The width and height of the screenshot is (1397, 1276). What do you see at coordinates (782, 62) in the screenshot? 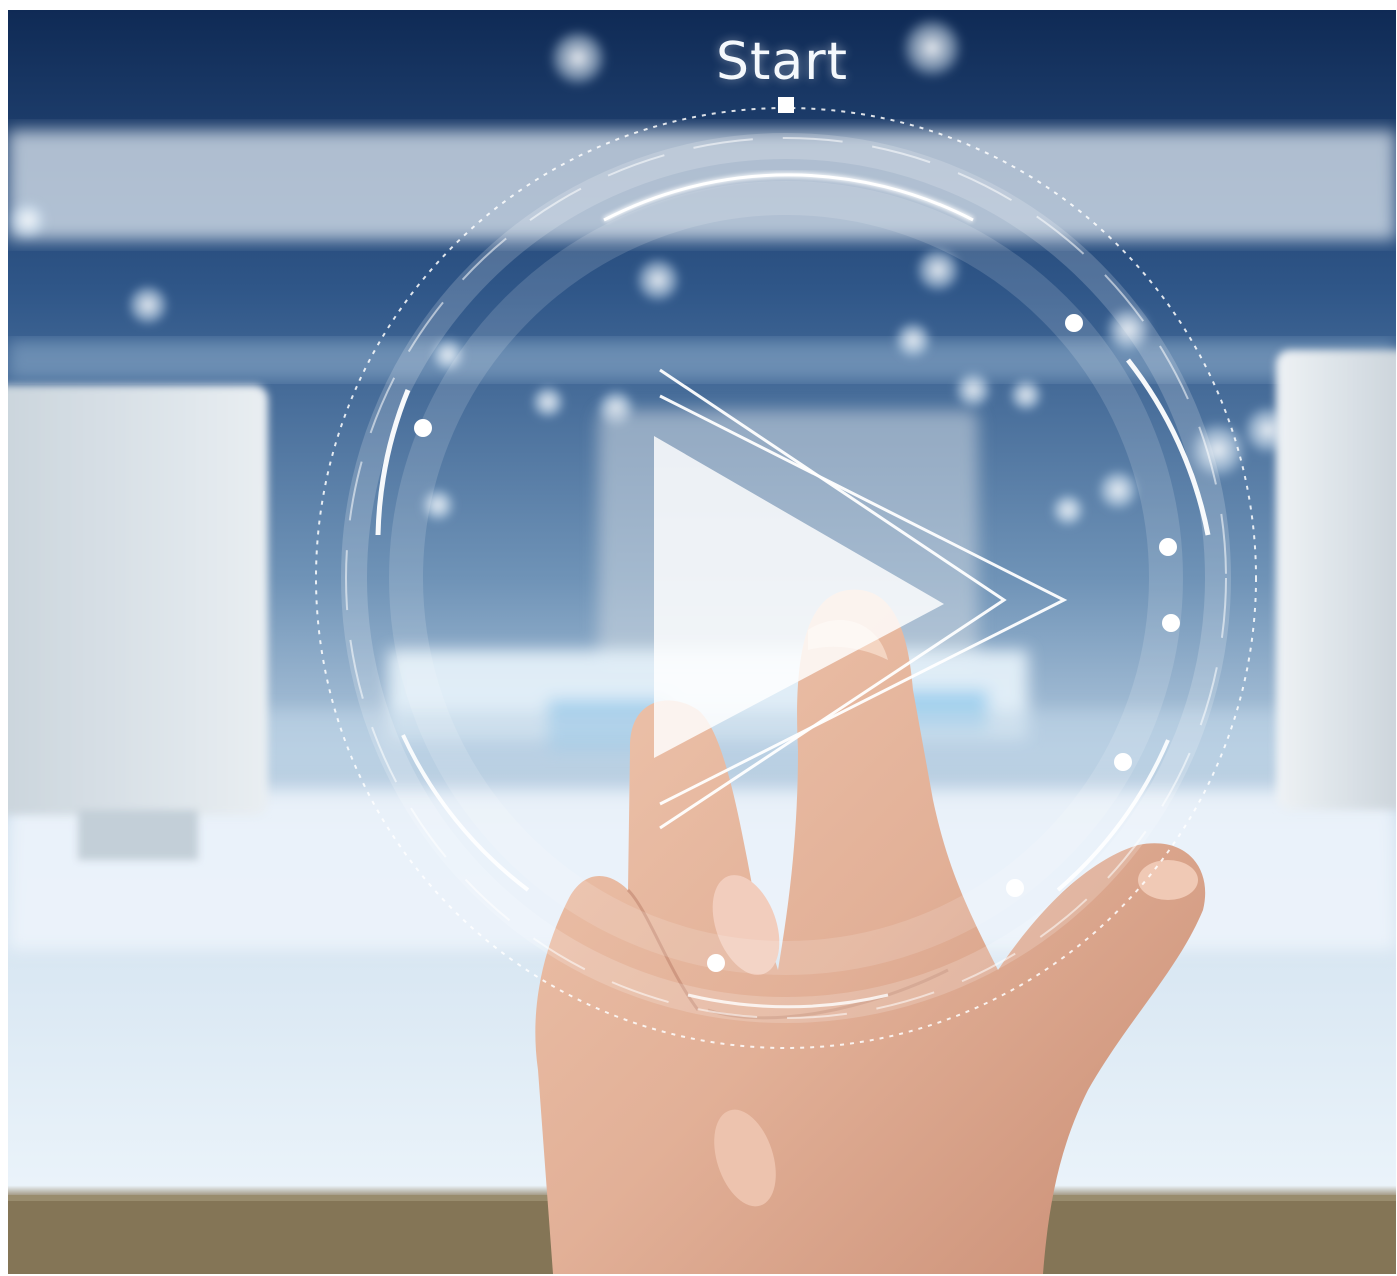
I see `start-label: Start` at bounding box center [782, 62].